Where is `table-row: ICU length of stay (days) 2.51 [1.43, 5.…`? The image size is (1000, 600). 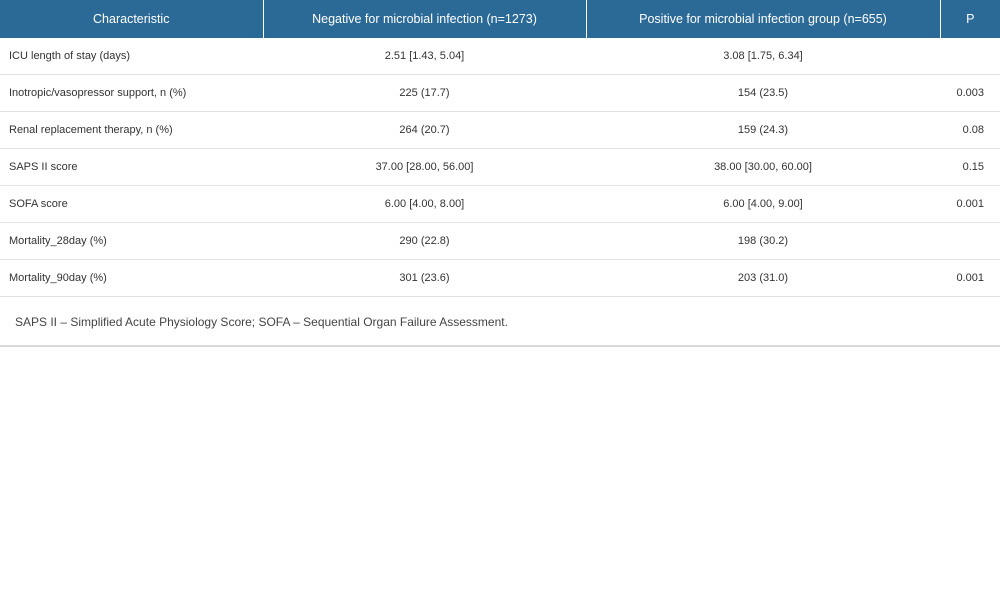
table-row: ICU length of stay (days) 2.51 [1.43, 5.… is located at coordinates (500, 56).